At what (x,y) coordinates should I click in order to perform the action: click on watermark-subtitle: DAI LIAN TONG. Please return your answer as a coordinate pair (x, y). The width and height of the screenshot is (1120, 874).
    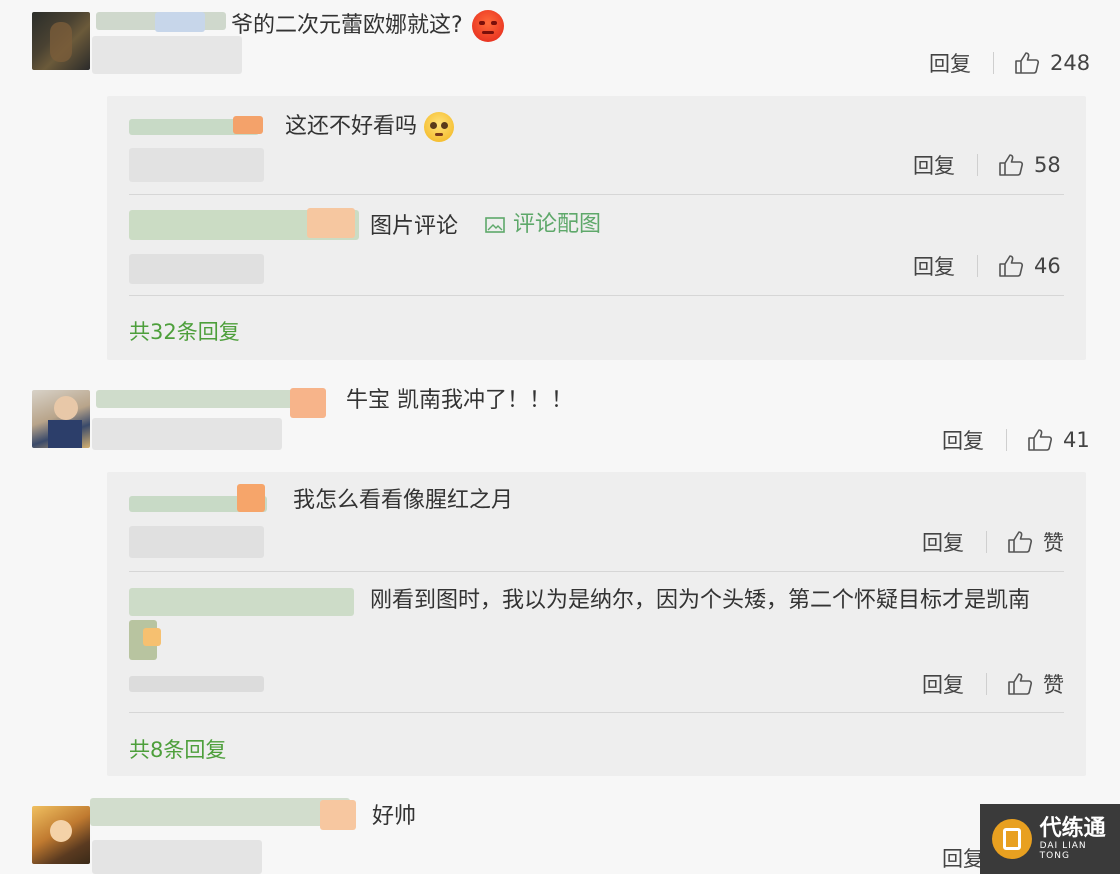
    Looking at the image, I should click on (1063, 851).